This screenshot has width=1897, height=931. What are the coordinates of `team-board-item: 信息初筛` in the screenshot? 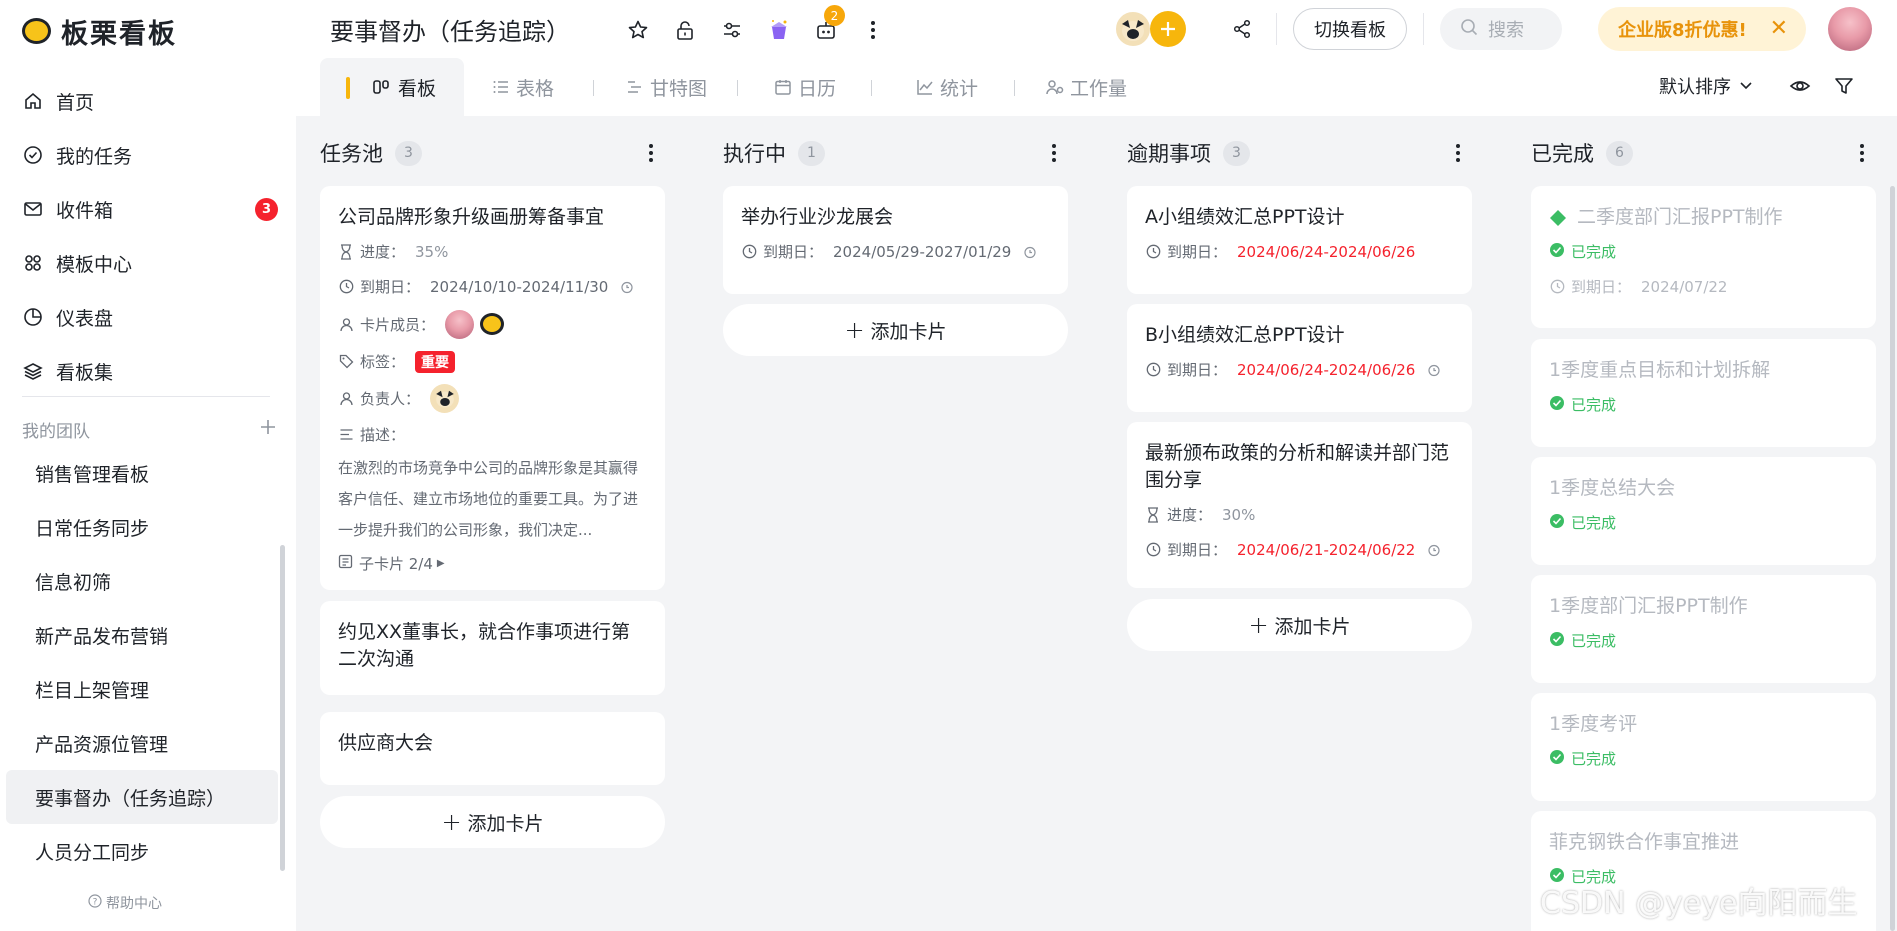 It's located at (142, 581).